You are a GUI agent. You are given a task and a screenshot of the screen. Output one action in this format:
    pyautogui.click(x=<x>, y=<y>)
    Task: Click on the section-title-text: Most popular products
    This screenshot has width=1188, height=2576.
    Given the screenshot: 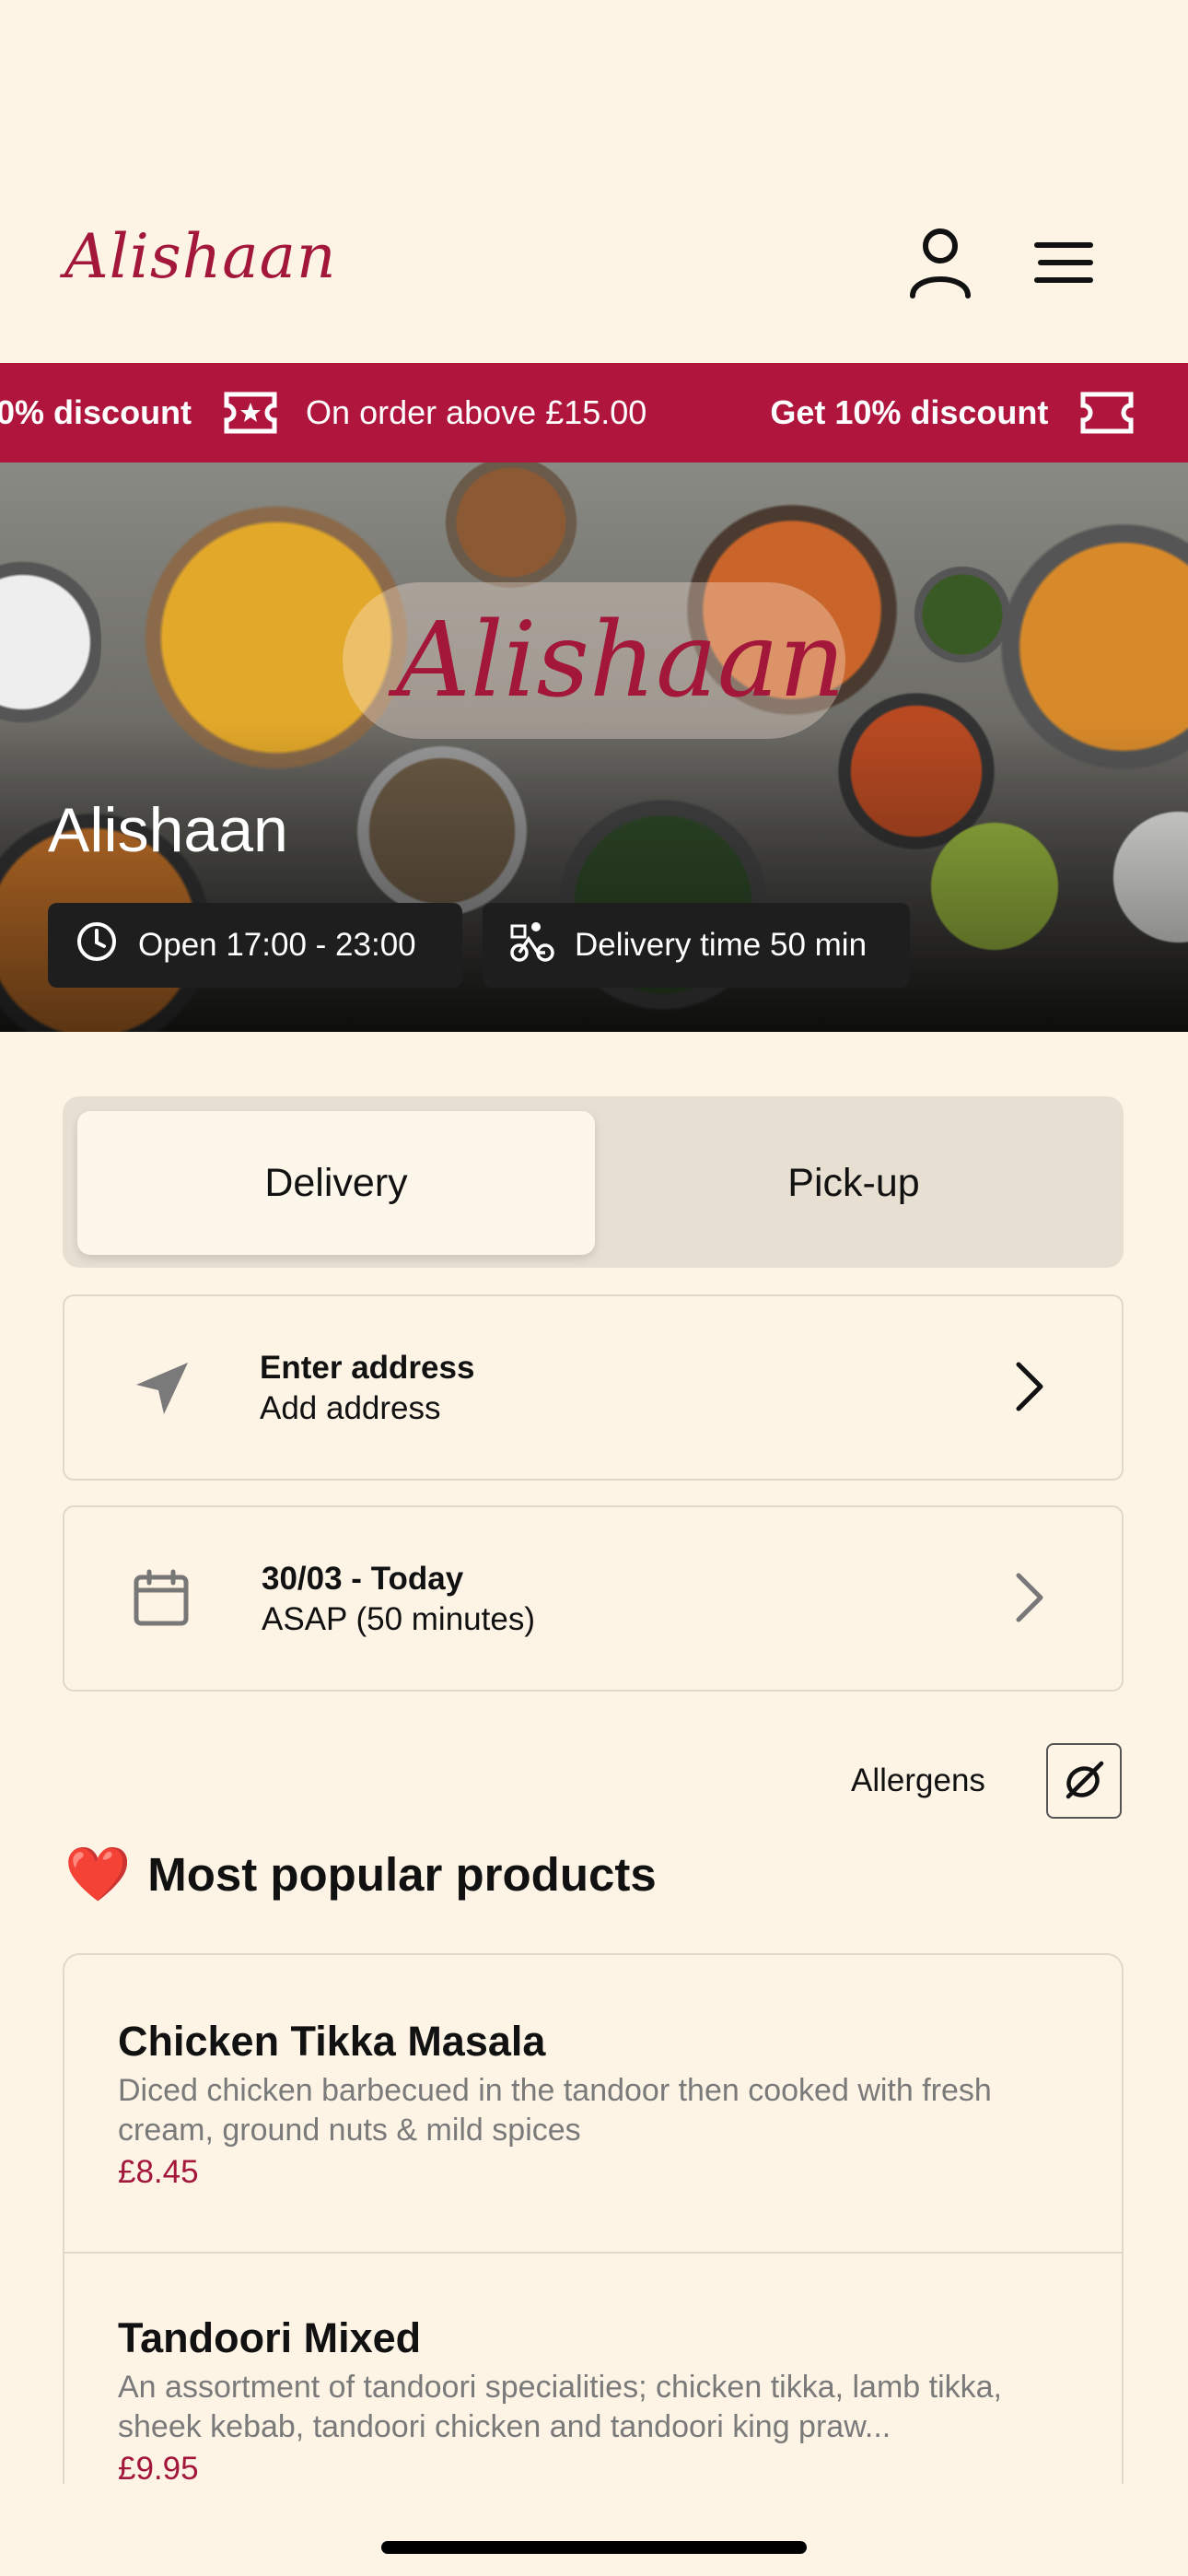 What is the action you would take?
    pyautogui.click(x=402, y=1874)
    